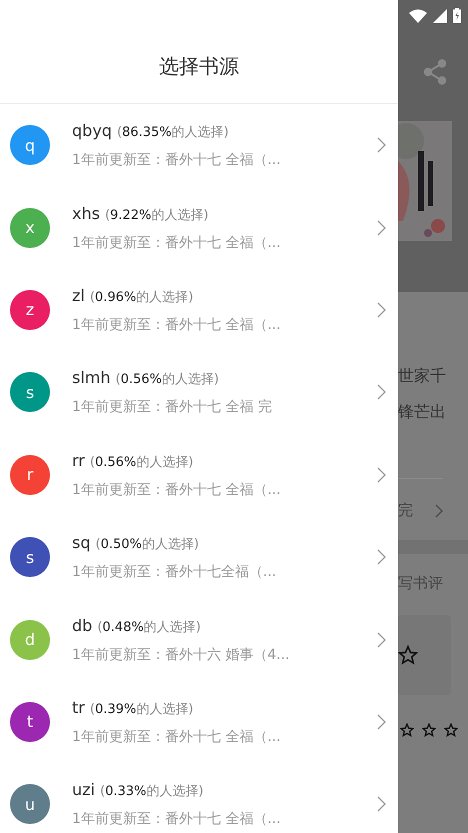  I want to click on intro-text: 锋芒出, so click(422, 412).